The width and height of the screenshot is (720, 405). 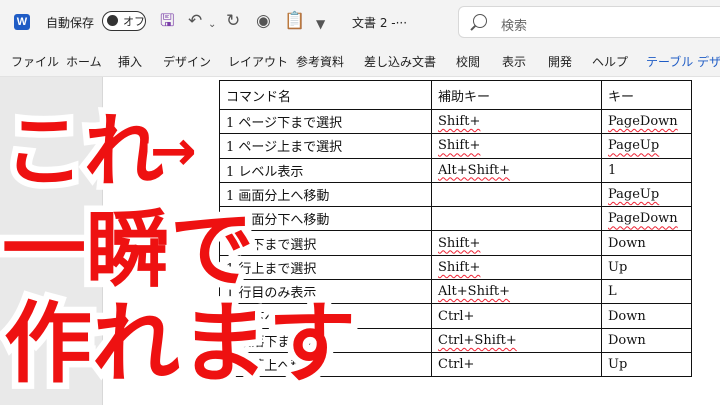 What do you see at coordinates (612, 170) in the screenshot?
I see `cell-text: 1` at bounding box center [612, 170].